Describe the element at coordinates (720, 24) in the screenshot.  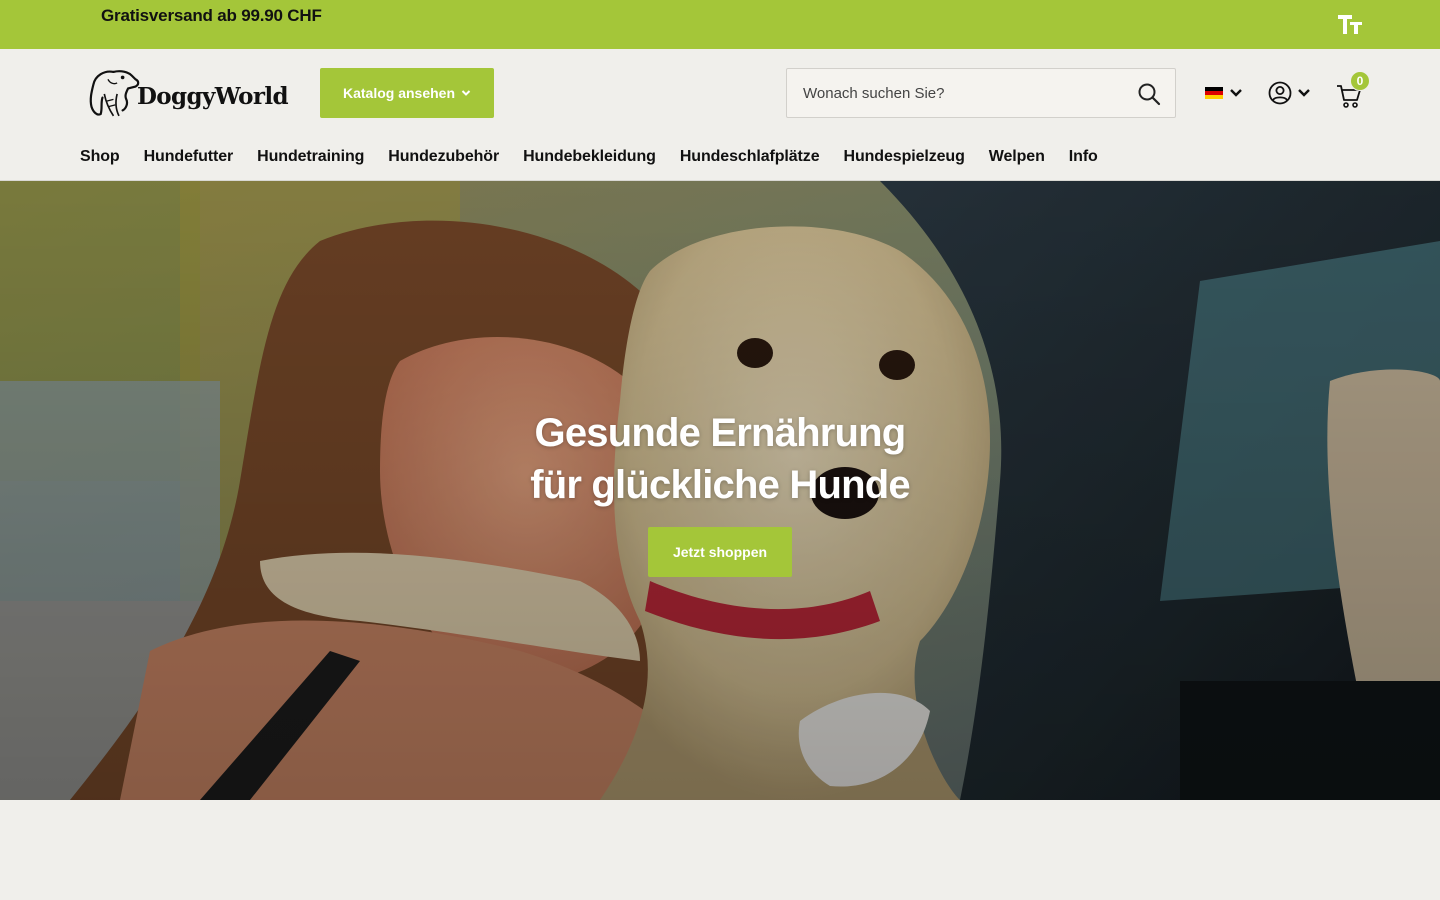
I see `announcement-bar: Gratisversand ab 99.90 CHF` at that location.